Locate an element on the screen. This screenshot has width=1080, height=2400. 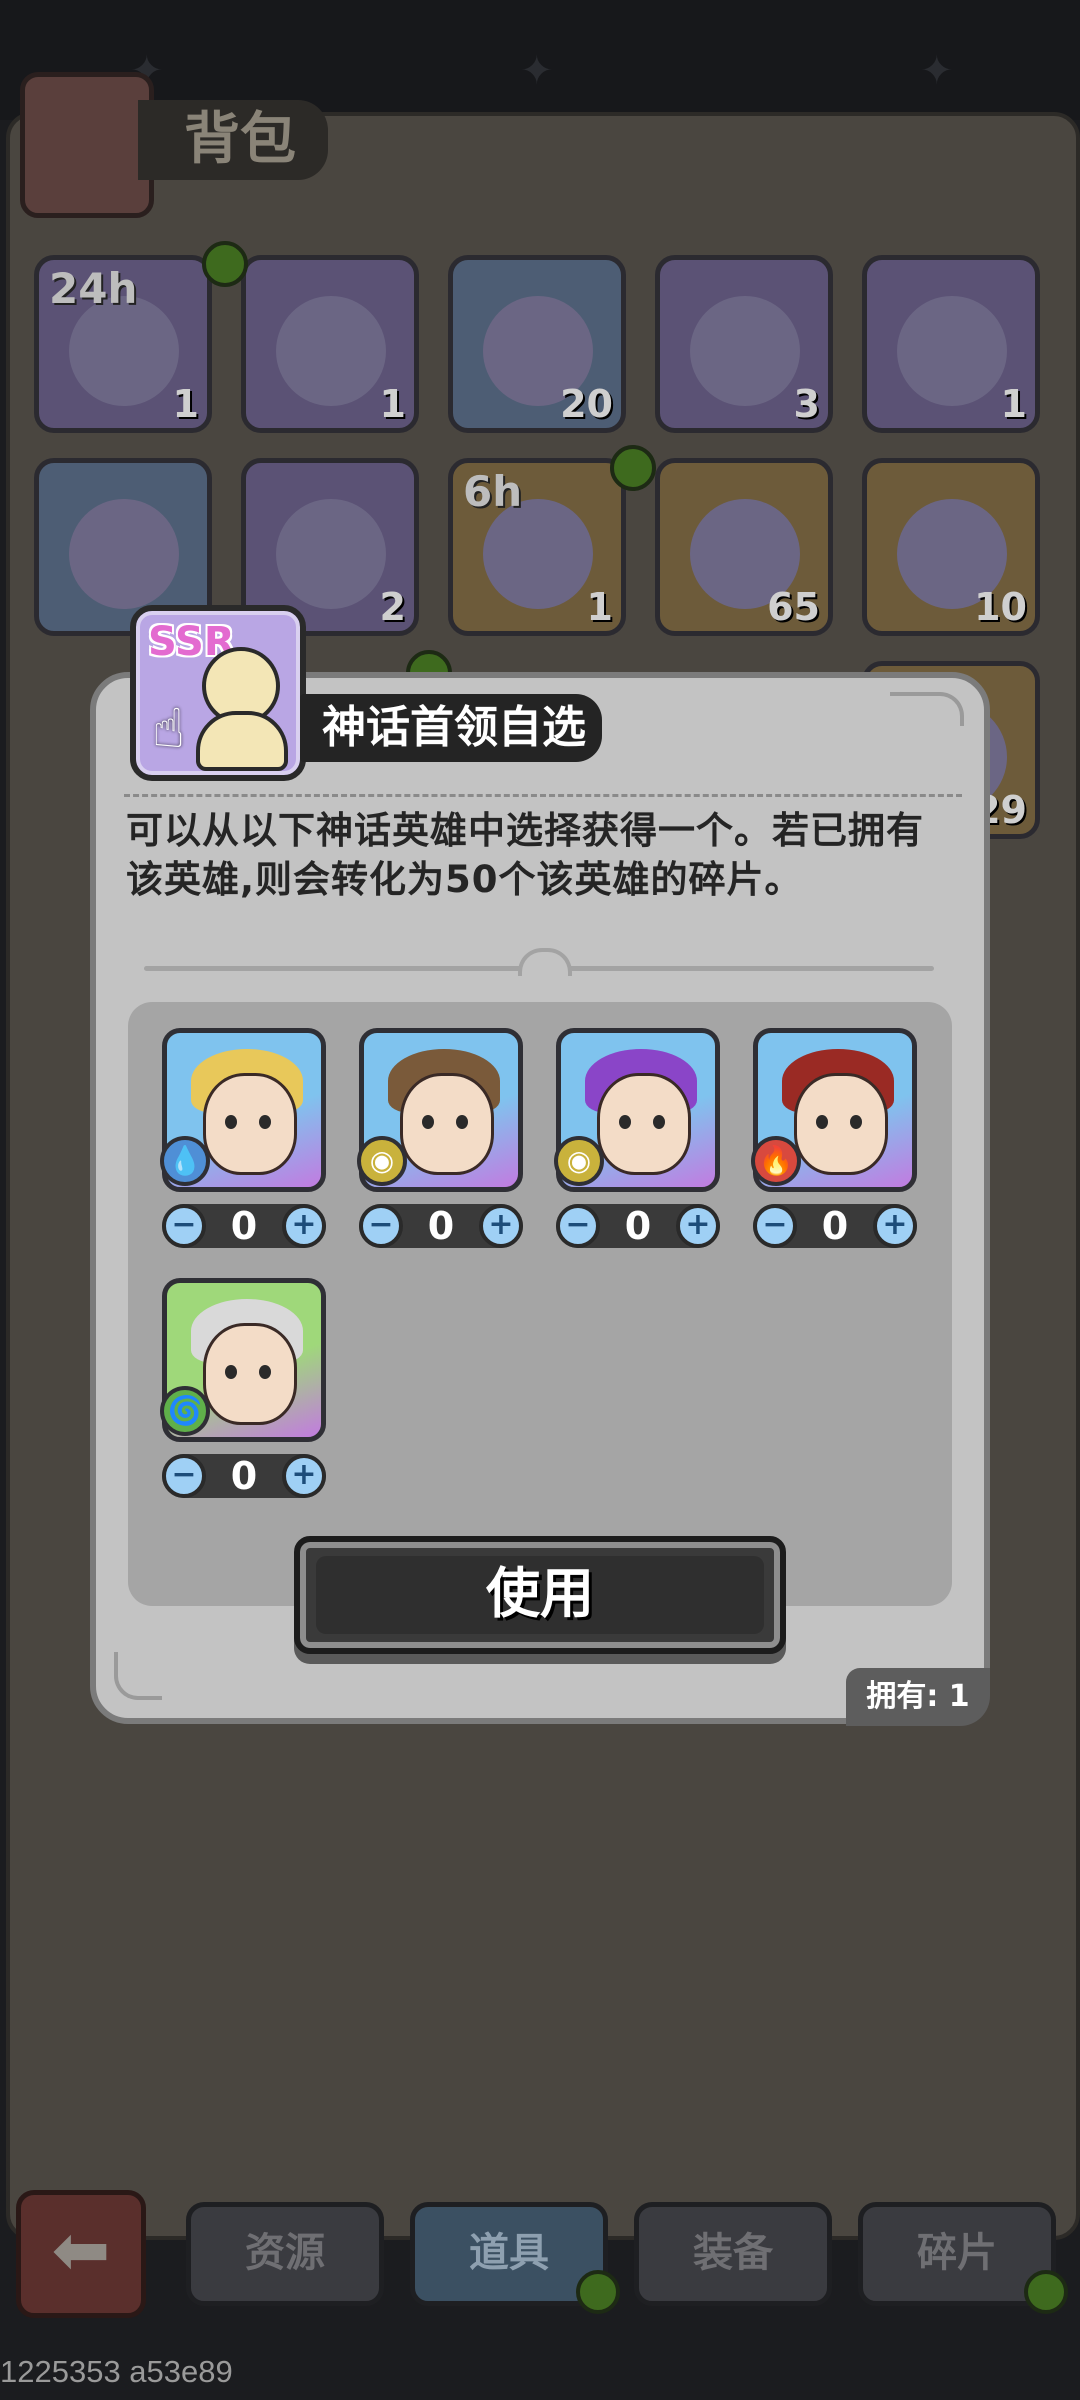
duration-tag: 6h is located at coordinates (493, 491).